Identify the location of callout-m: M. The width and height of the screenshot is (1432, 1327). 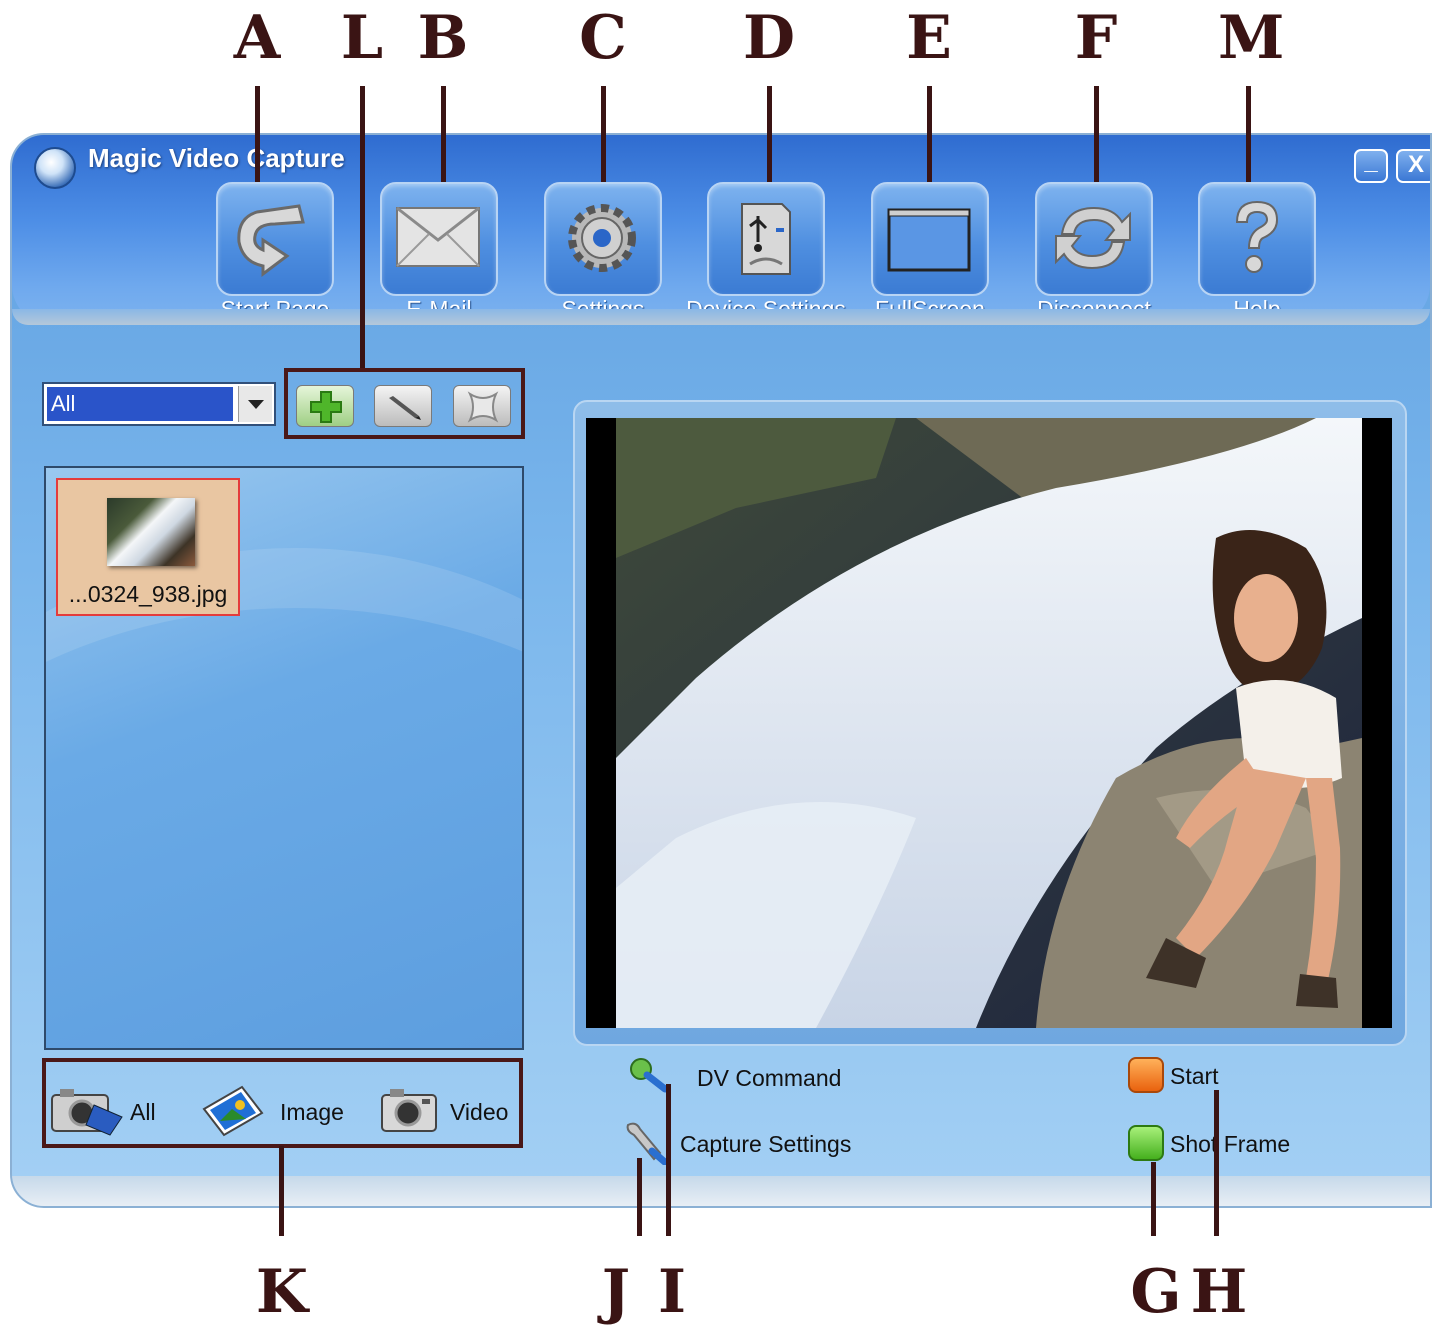
(1251, 38).